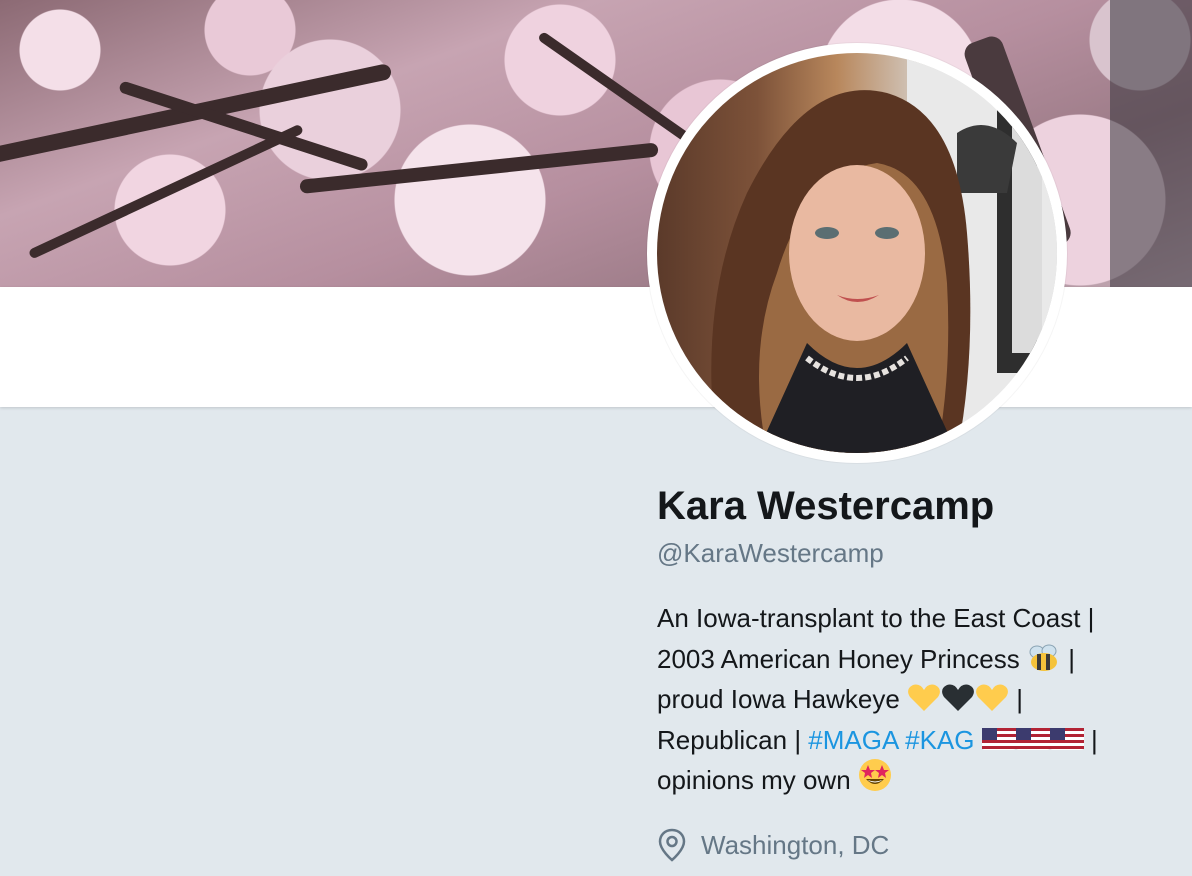 The image size is (1192, 876). Describe the element at coordinates (795, 844) in the screenshot. I see `location-text: Washington, DC` at that location.